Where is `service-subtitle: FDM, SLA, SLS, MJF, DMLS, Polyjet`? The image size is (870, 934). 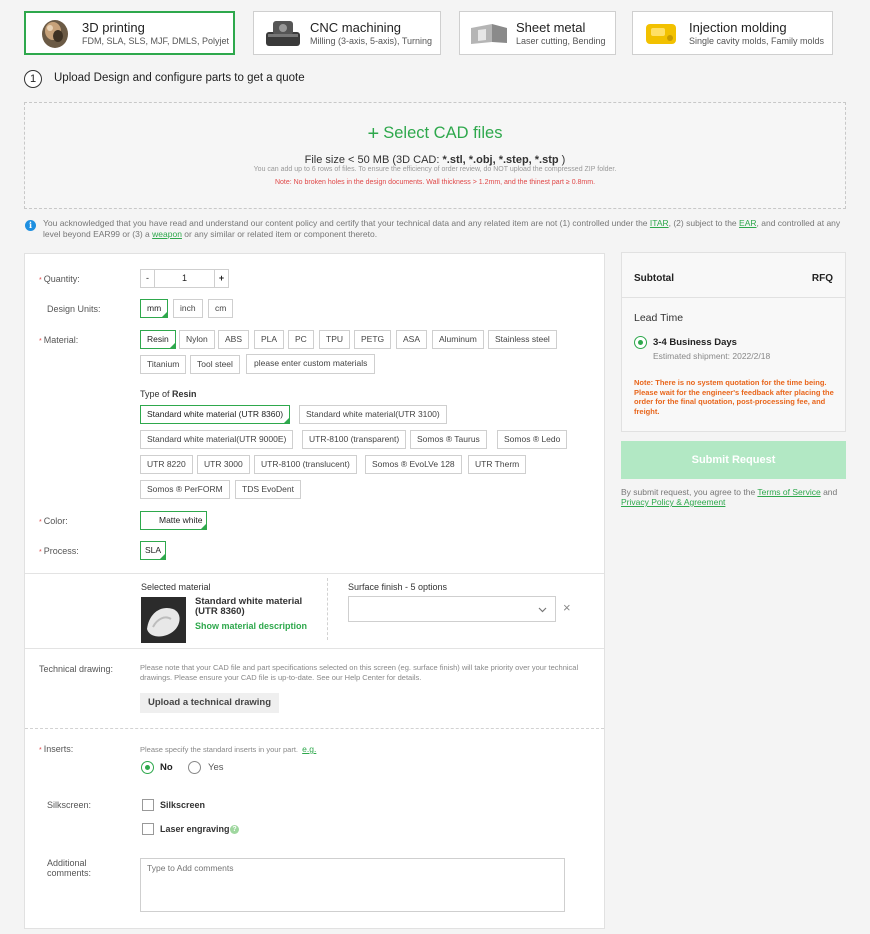 service-subtitle: FDM, SLA, SLS, MJF, DMLS, Polyjet is located at coordinates (156, 40).